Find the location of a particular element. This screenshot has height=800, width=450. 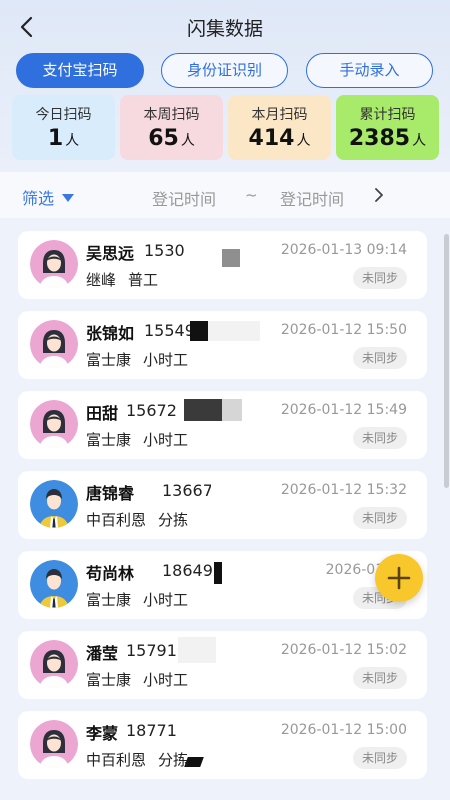

app-header: 闪集数据 is located at coordinates (225, 26).